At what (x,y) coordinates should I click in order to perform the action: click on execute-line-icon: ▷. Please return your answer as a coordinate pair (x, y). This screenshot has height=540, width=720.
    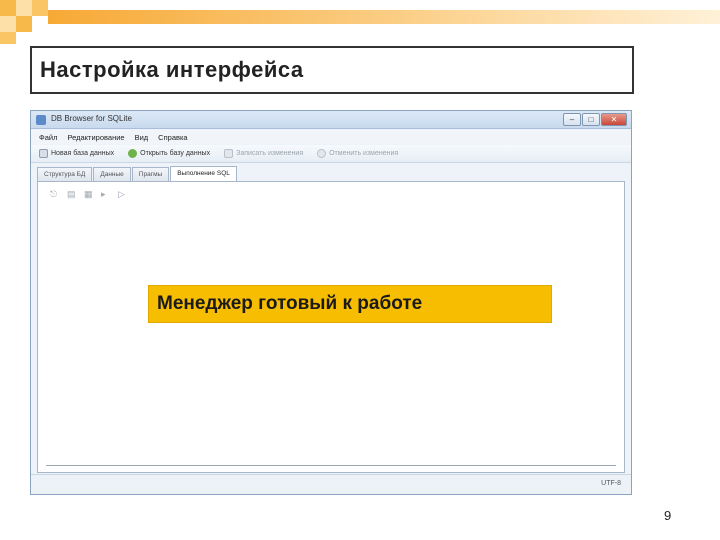
    Looking at the image, I should click on (122, 194).